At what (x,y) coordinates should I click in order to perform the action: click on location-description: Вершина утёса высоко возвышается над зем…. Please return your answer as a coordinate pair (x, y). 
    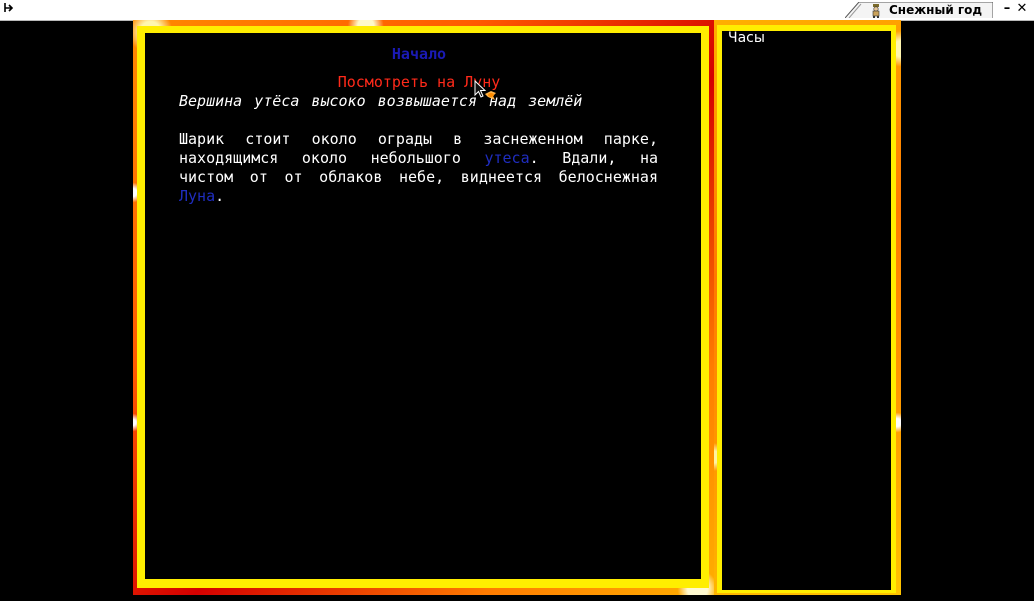
    Looking at the image, I should click on (381, 101).